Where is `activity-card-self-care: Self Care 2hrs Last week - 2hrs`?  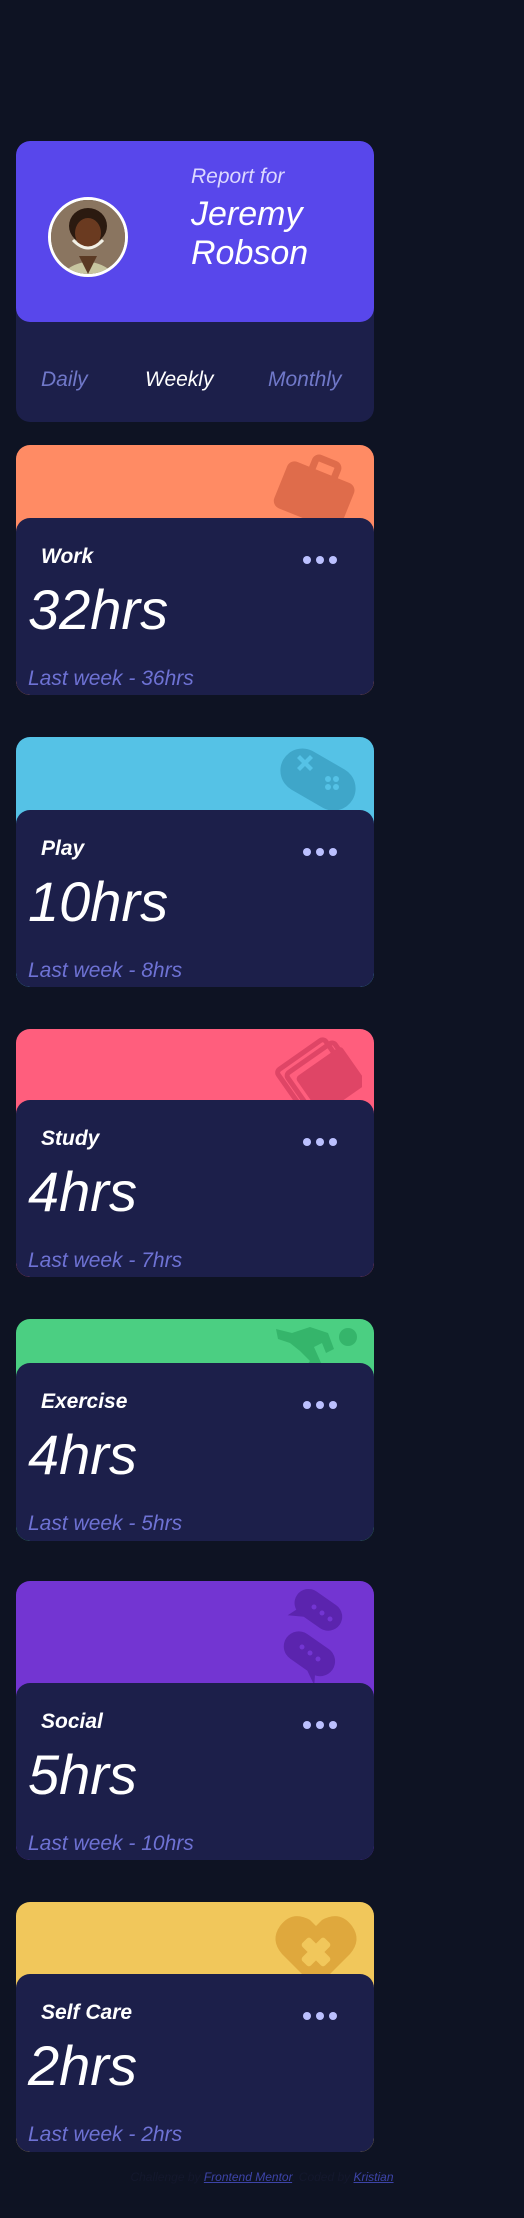 activity-card-self-care: Self Care 2hrs Last week - 2hrs is located at coordinates (195, 2027).